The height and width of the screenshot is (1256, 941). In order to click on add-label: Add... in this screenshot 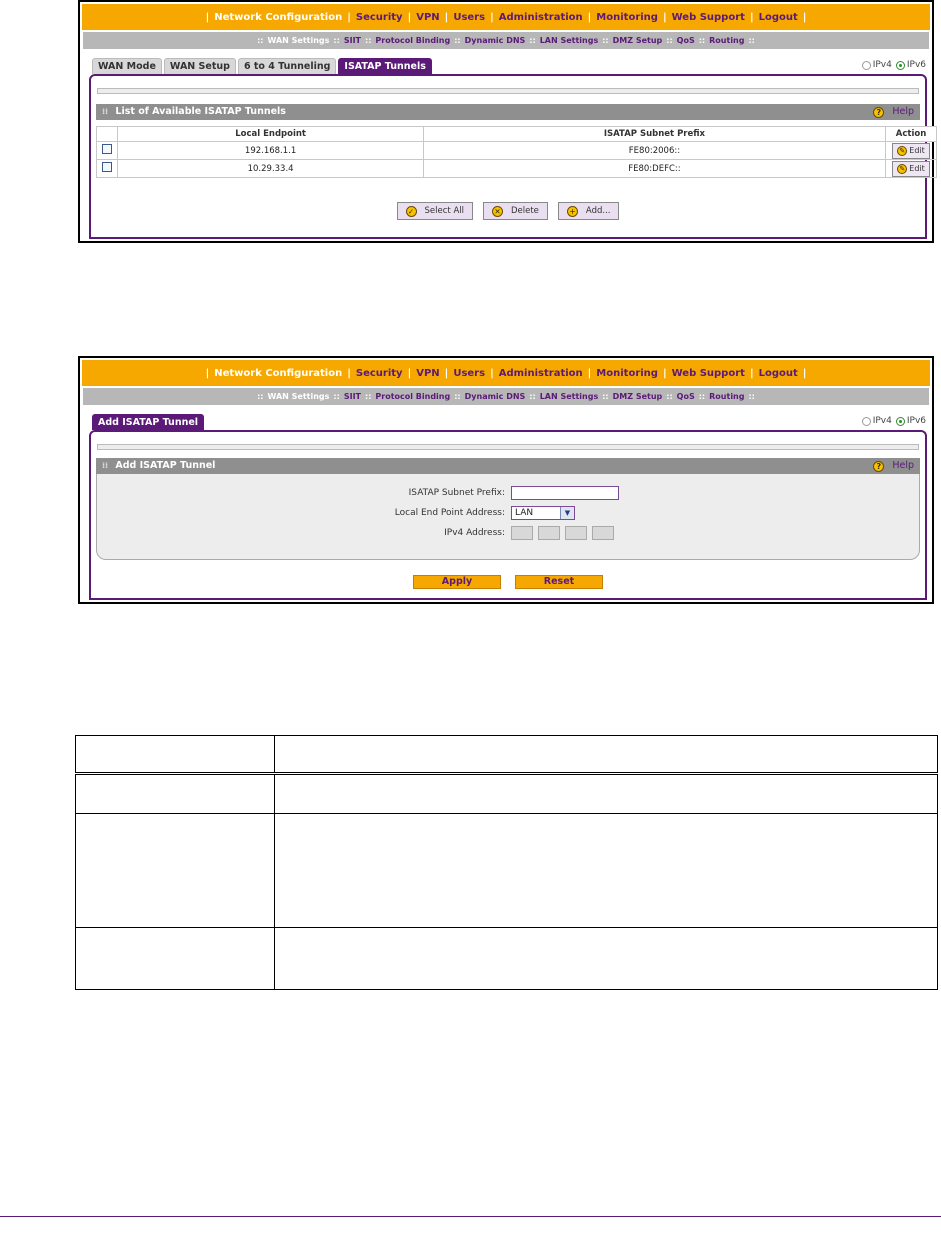, I will do `click(598, 211)`.